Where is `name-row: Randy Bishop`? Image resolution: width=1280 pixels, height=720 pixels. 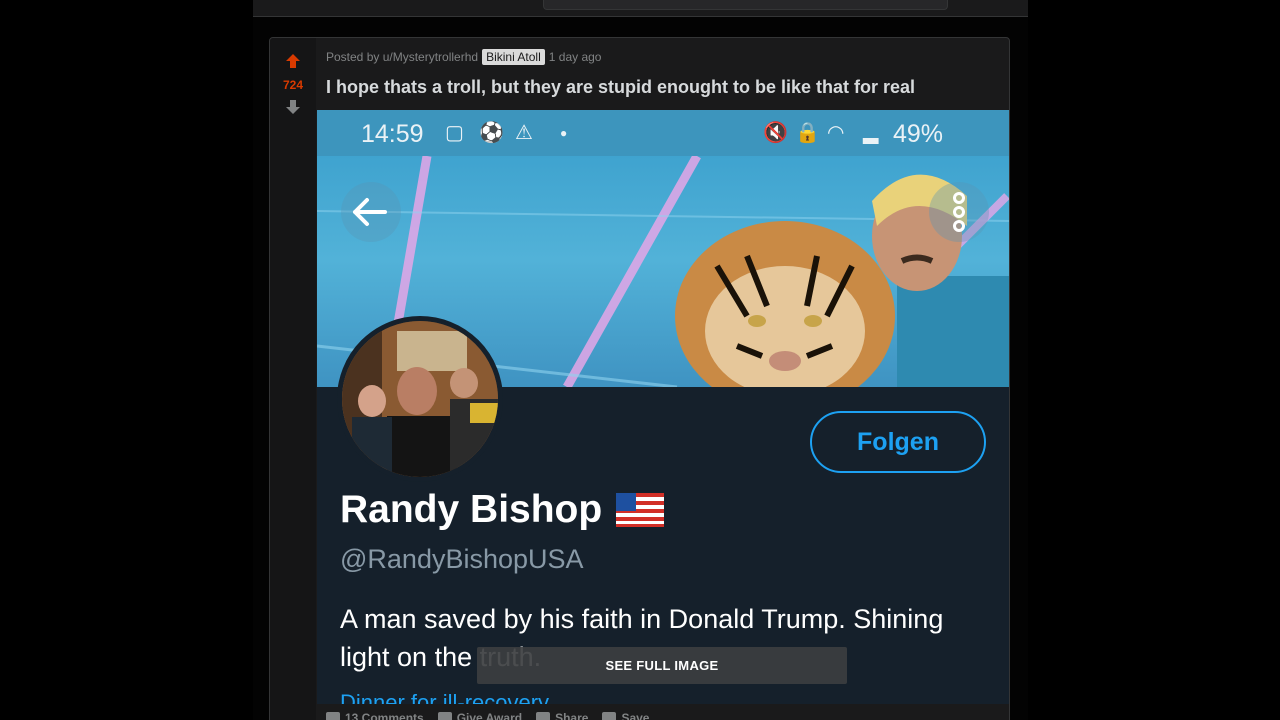
name-row: Randy Bishop is located at coordinates (502, 510).